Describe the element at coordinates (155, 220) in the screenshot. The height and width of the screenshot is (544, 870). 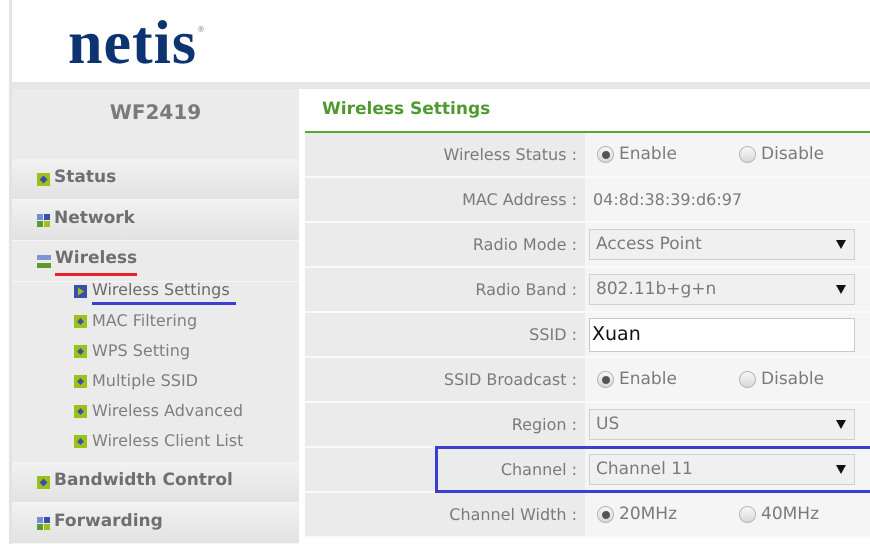
I see `menu-item: Network` at that location.